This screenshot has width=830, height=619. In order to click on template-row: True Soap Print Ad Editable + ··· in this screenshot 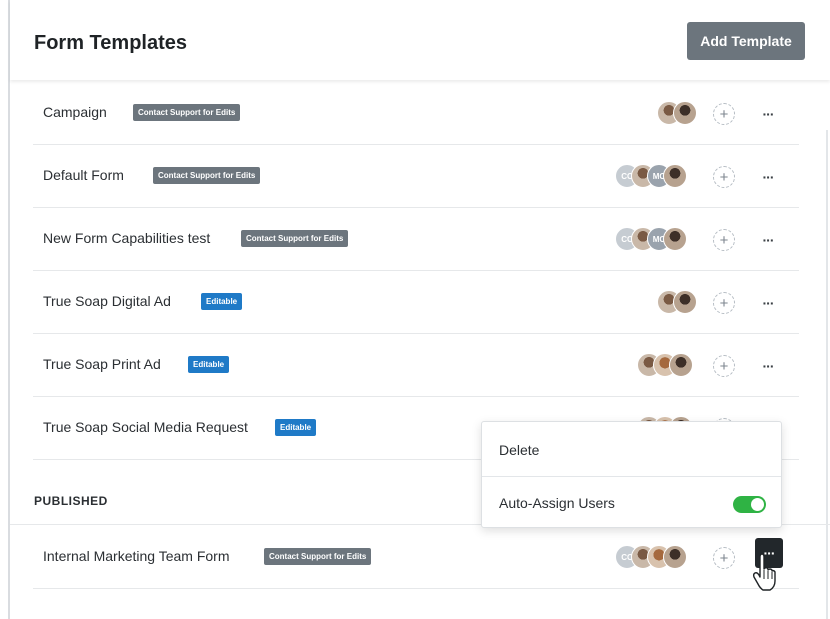, I will do `click(416, 365)`.